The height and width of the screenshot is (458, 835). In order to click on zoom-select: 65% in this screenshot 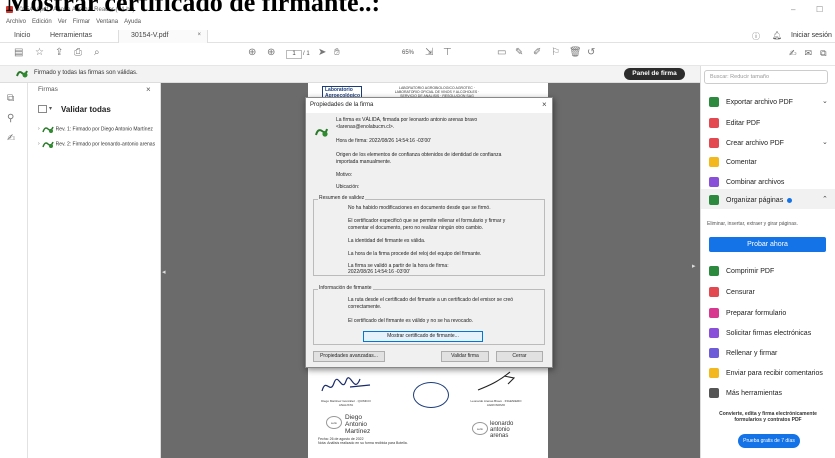, I will do `click(384, 54)`.